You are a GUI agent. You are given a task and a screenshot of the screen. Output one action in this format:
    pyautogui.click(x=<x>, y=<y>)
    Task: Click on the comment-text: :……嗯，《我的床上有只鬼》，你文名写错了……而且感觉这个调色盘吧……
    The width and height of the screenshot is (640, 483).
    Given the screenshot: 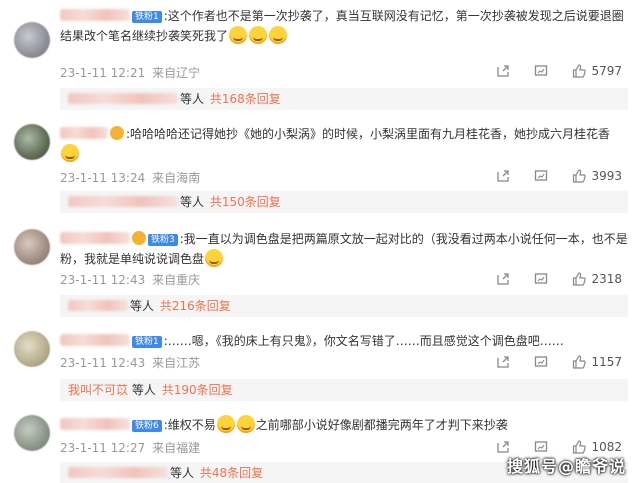 What is the action you would take?
    pyautogui.click(x=363, y=341)
    